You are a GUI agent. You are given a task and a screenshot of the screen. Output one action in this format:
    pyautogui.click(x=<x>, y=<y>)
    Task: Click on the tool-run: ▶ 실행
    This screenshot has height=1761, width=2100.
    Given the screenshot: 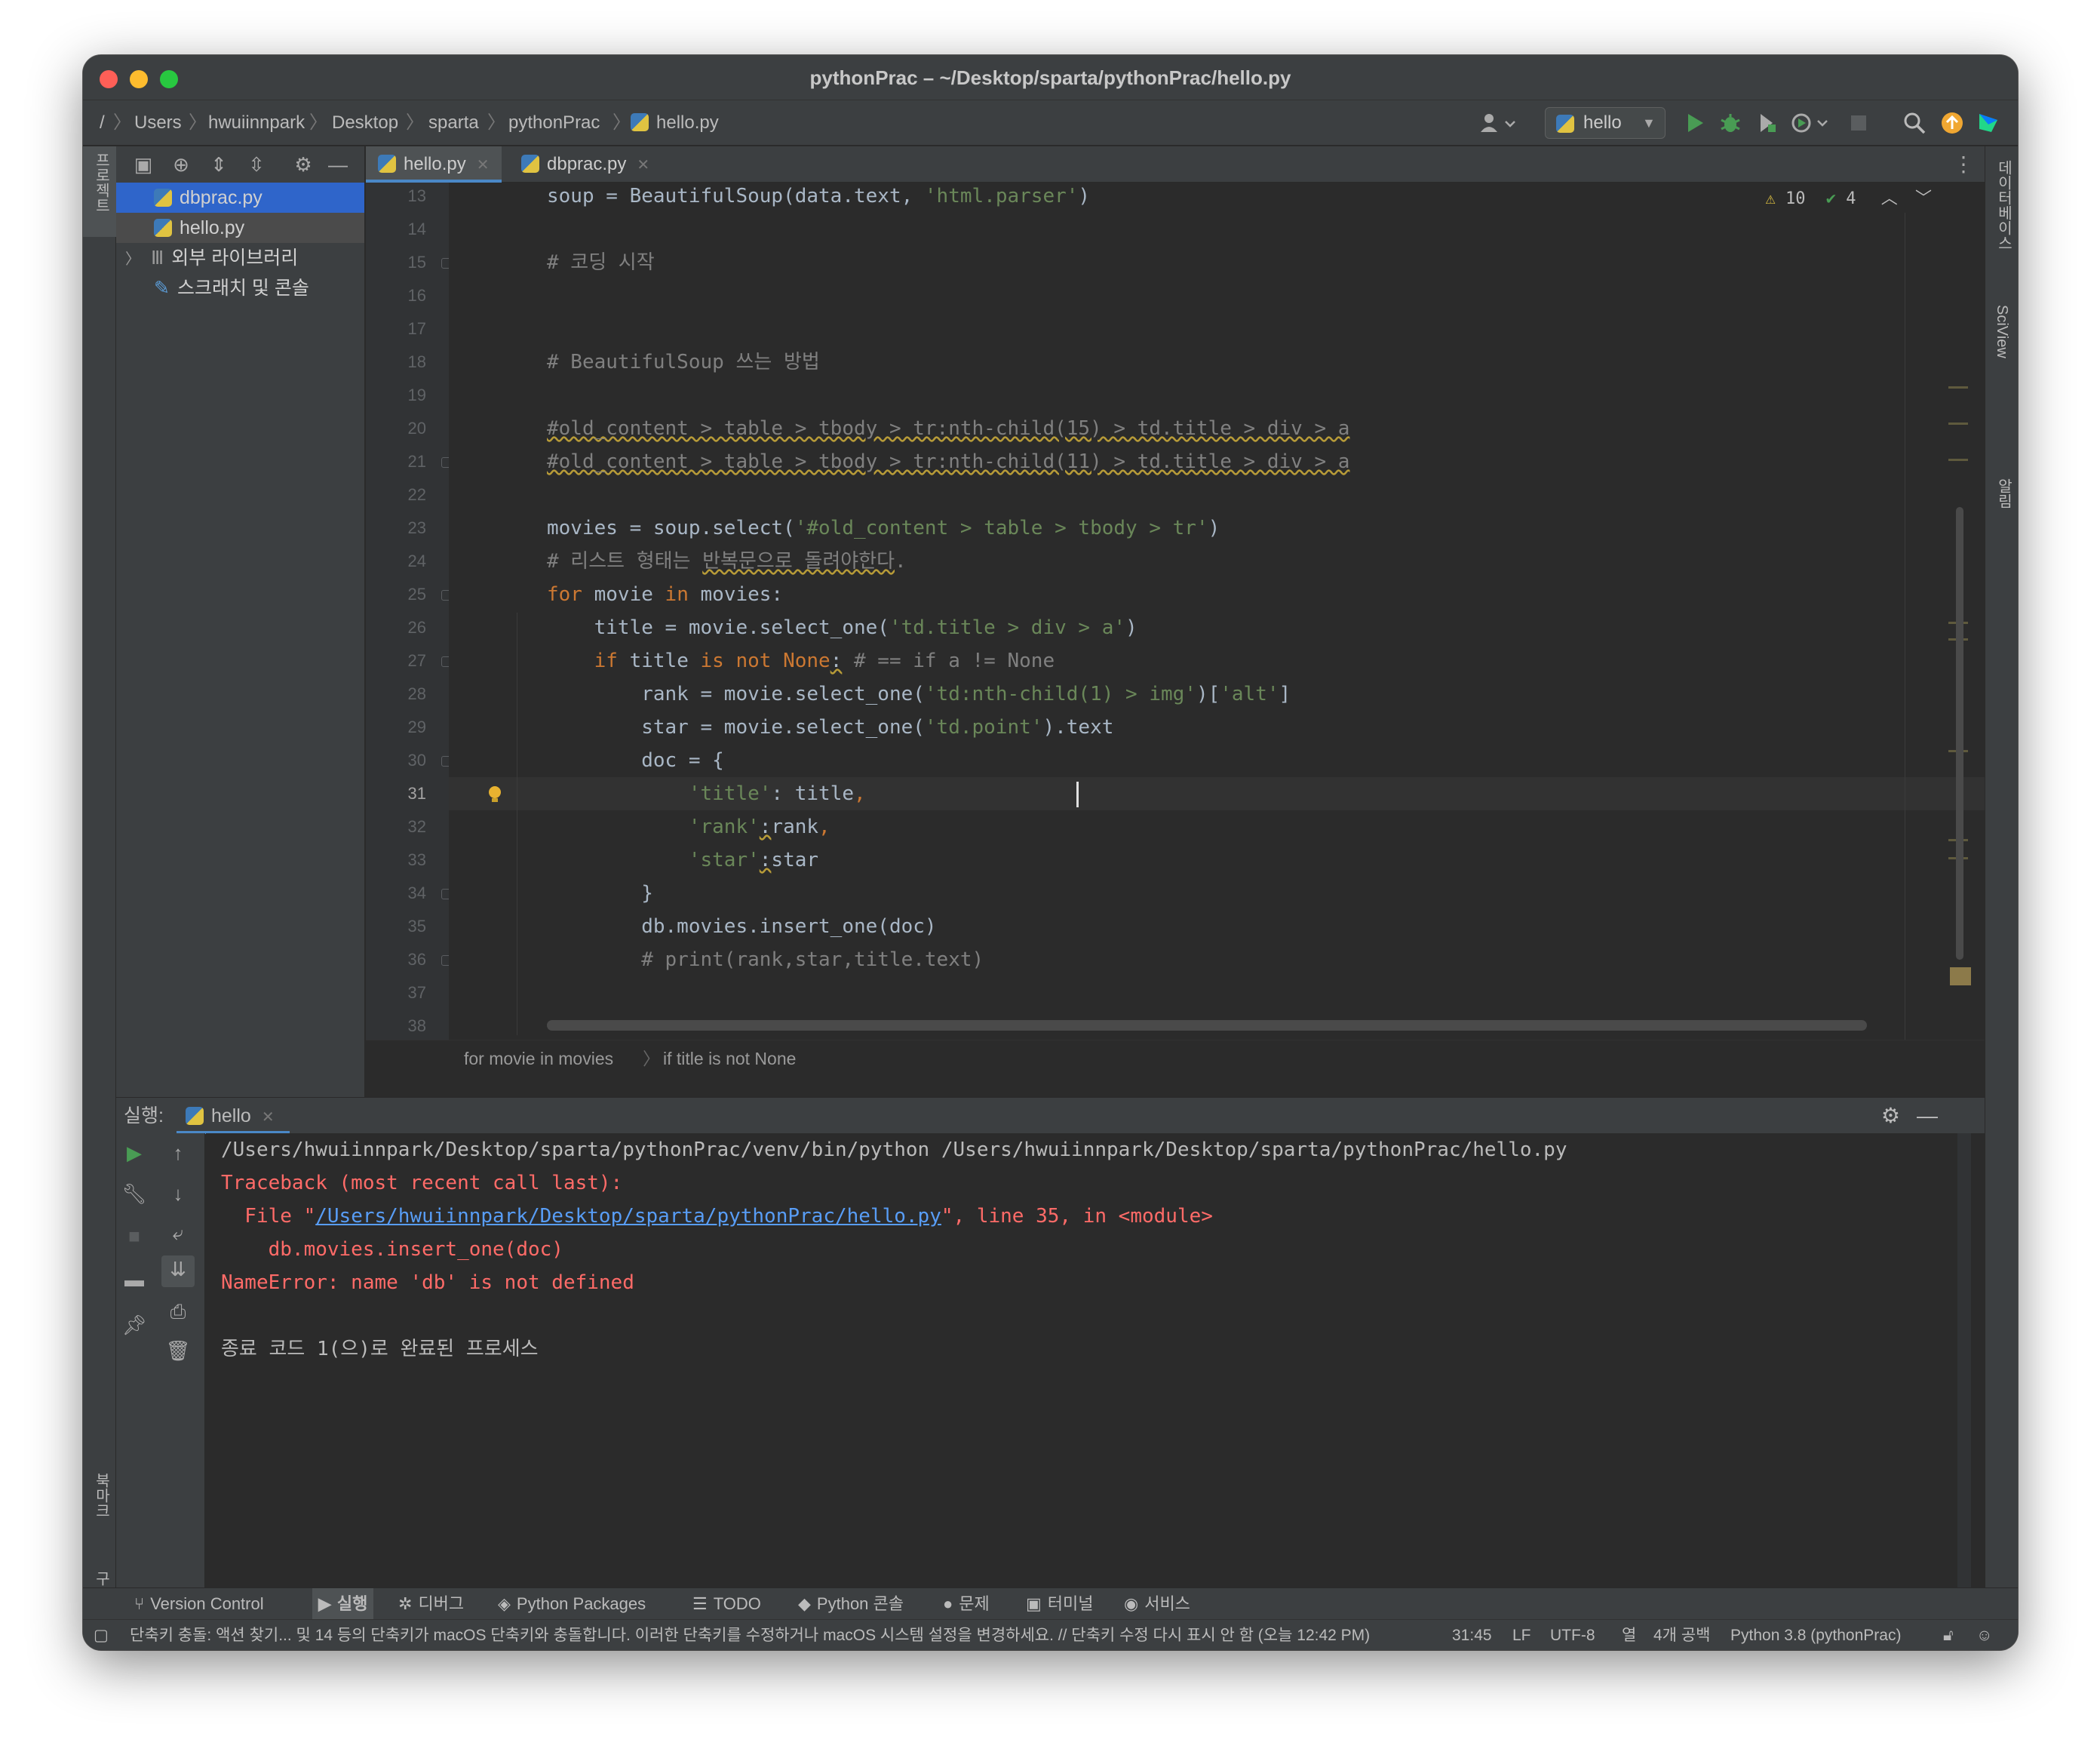 What is the action you would take?
    pyautogui.click(x=343, y=1604)
    